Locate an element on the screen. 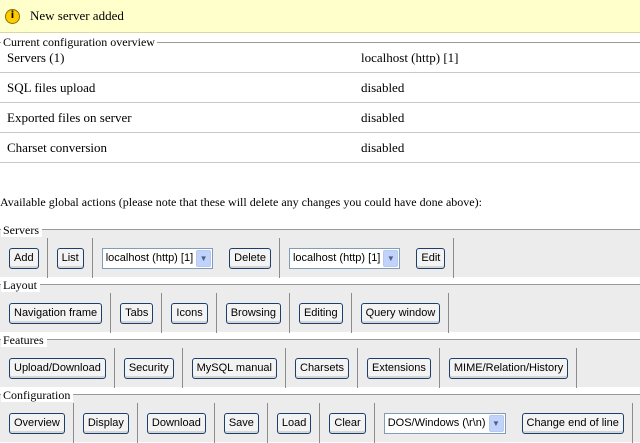 This screenshot has height=443, width=640. server-select-delete: localhost (http) [1] ▼ is located at coordinates (157, 258).